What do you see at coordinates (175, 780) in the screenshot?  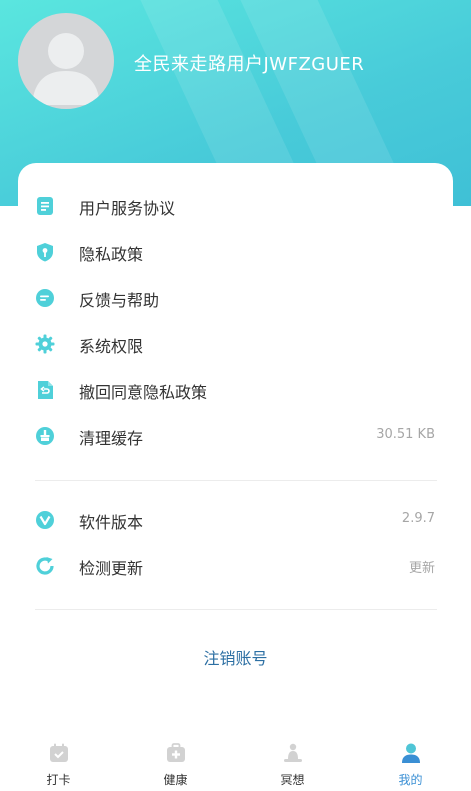 I see `tab-label: 健康` at bounding box center [175, 780].